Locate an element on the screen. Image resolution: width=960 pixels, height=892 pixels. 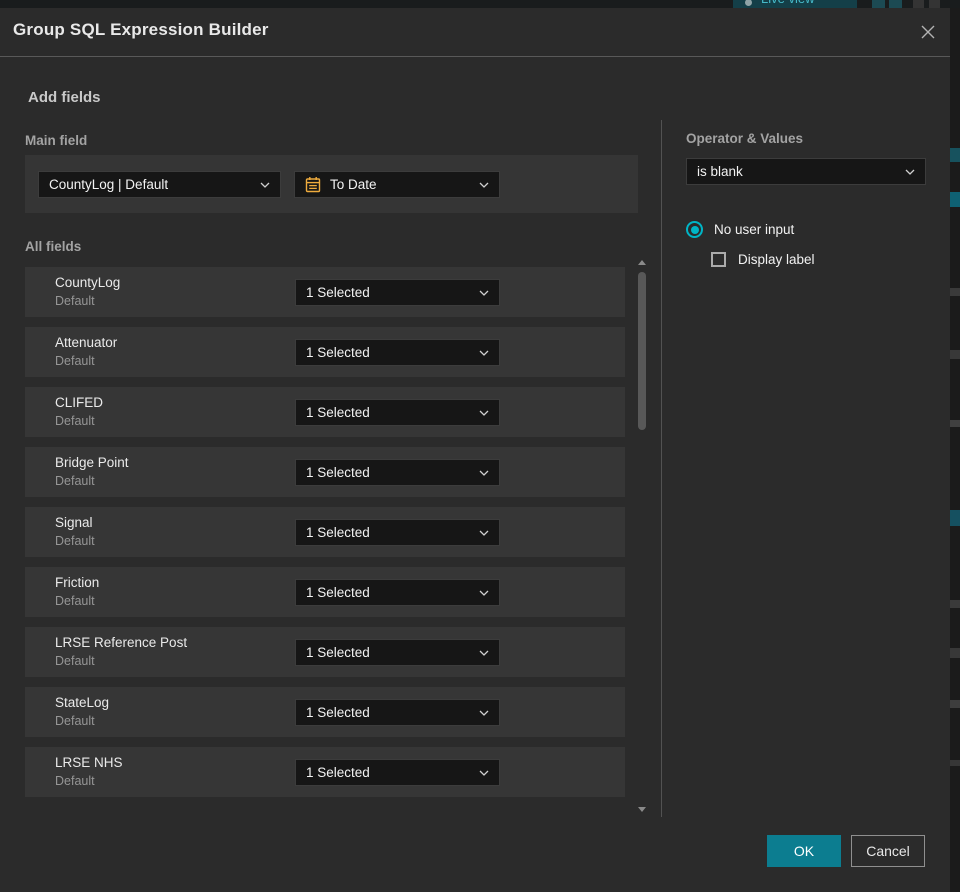
dialog-title: Group SQL Expression Builder is located at coordinates (141, 29).